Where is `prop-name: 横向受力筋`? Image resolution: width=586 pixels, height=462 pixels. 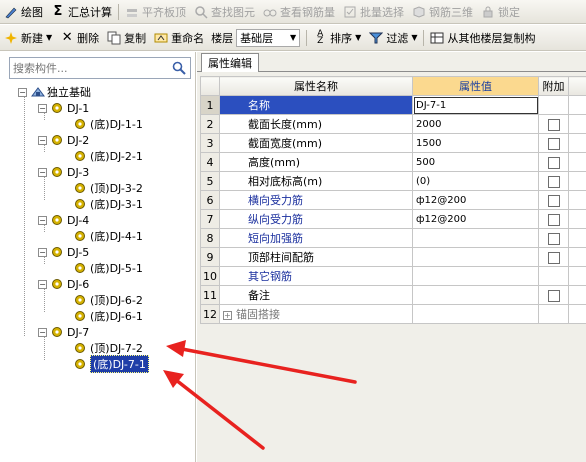 prop-name: 横向受力筋 is located at coordinates (316, 200).